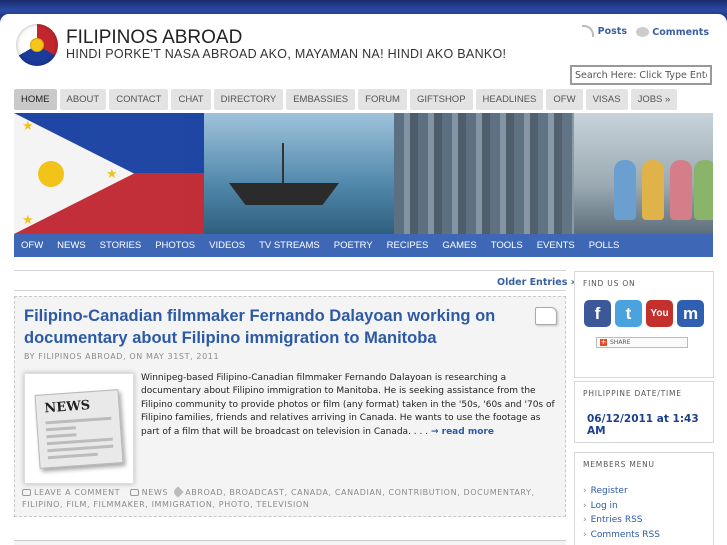 This screenshot has height=545, width=727. I want to click on nav-tab-directory: DIRECTORY, so click(248, 99).